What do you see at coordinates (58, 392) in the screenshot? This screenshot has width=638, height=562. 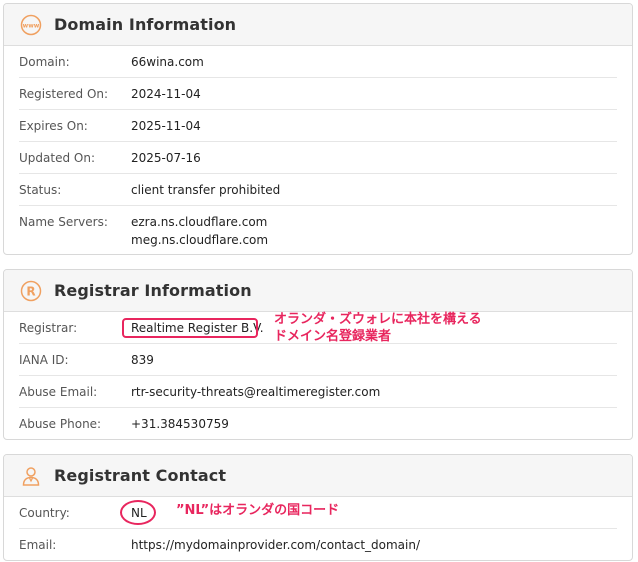 I see `abuse-email-label: Abuse Email:` at bounding box center [58, 392].